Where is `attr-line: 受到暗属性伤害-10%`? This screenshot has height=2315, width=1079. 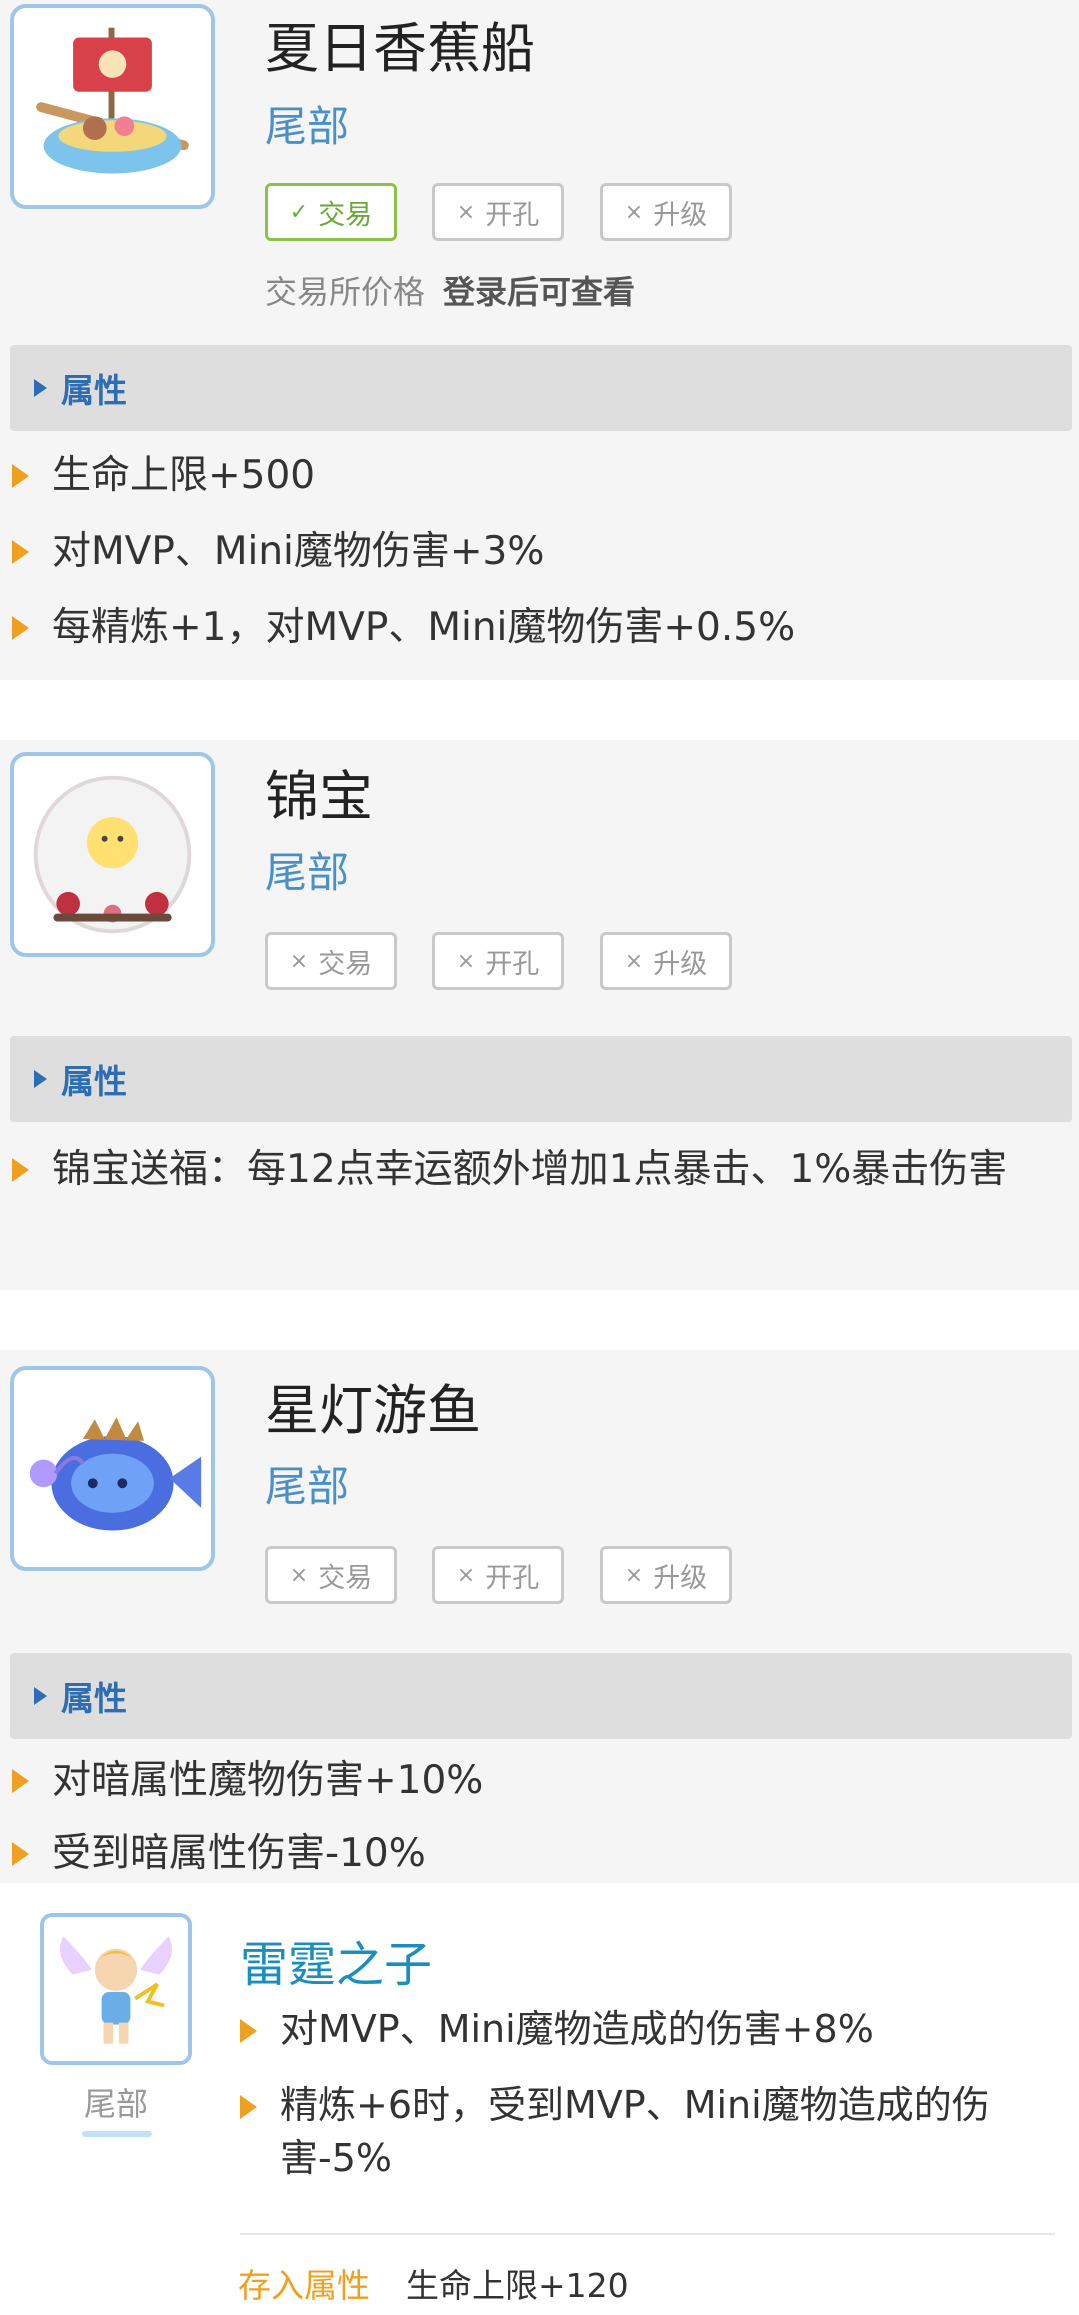 attr-line: 受到暗属性伤害-10% is located at coordinates (537, 1854).